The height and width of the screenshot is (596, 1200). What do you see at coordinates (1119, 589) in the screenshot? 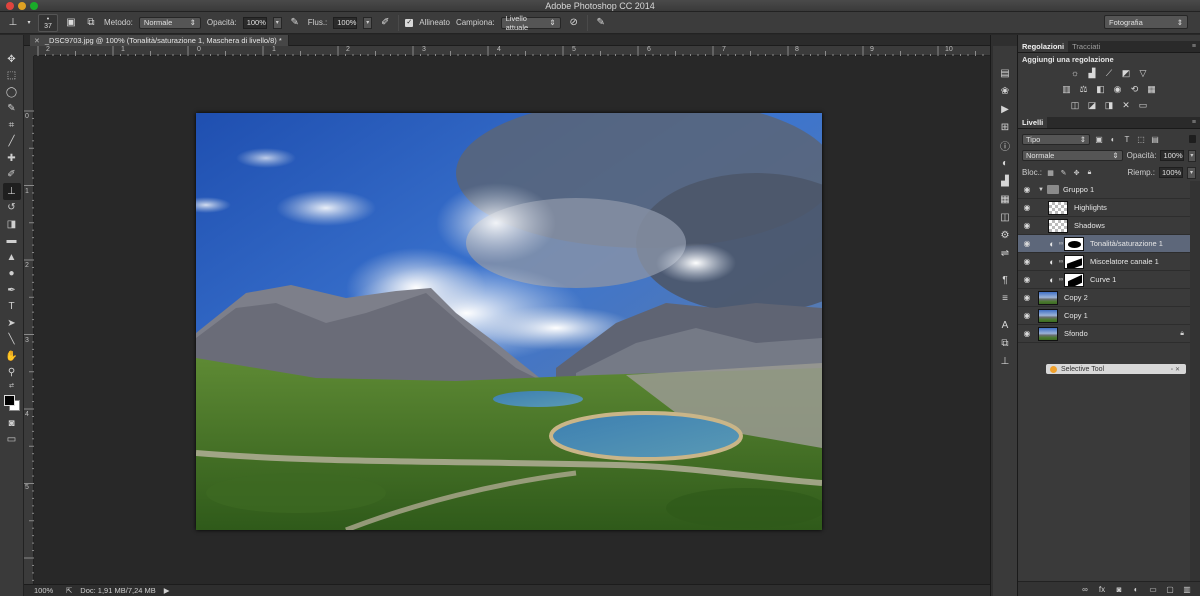
I see `add-mask-icon: ◙` at bounding box center [1119, 589].